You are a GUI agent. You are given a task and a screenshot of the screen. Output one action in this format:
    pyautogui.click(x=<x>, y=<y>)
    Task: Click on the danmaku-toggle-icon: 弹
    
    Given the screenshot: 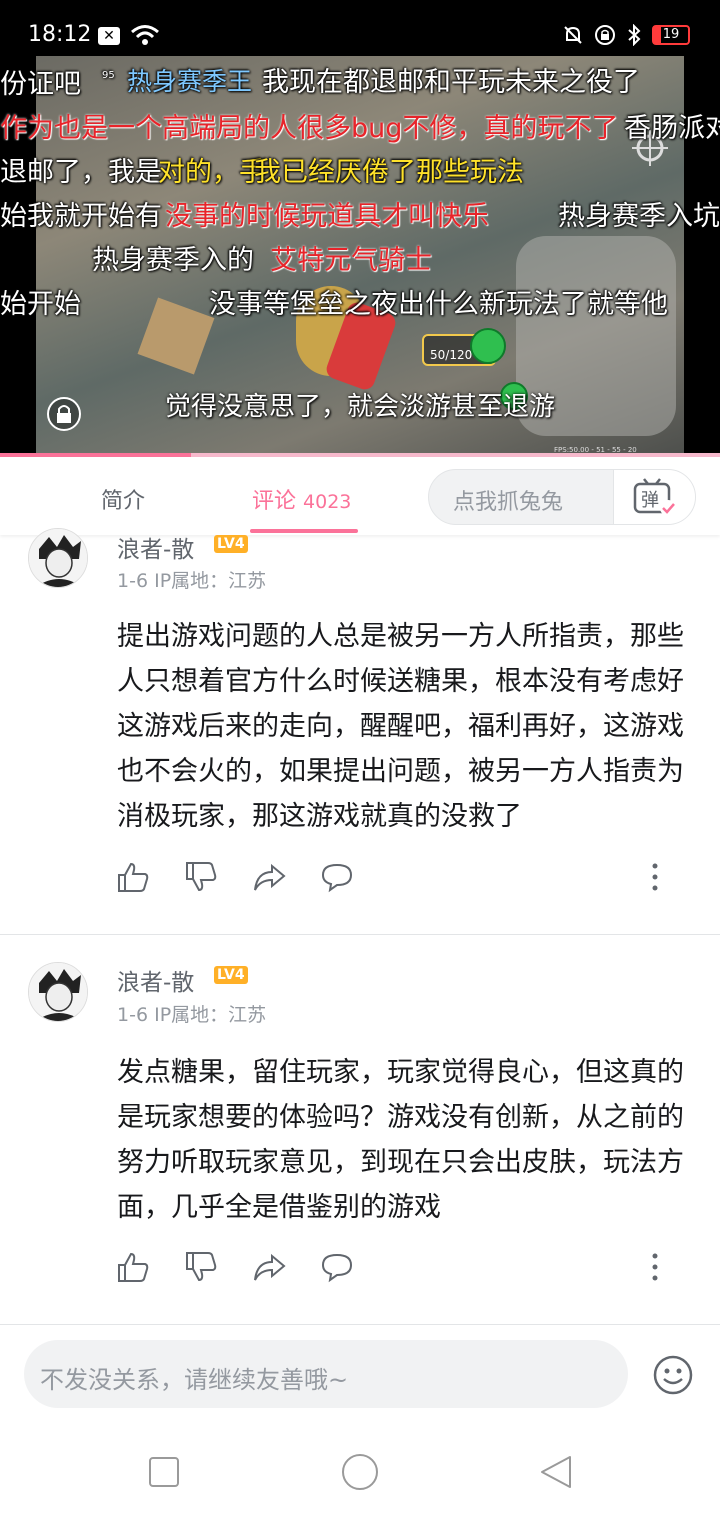 What is the action you would take?
    pyautogui.click(x=654, y=497)
    